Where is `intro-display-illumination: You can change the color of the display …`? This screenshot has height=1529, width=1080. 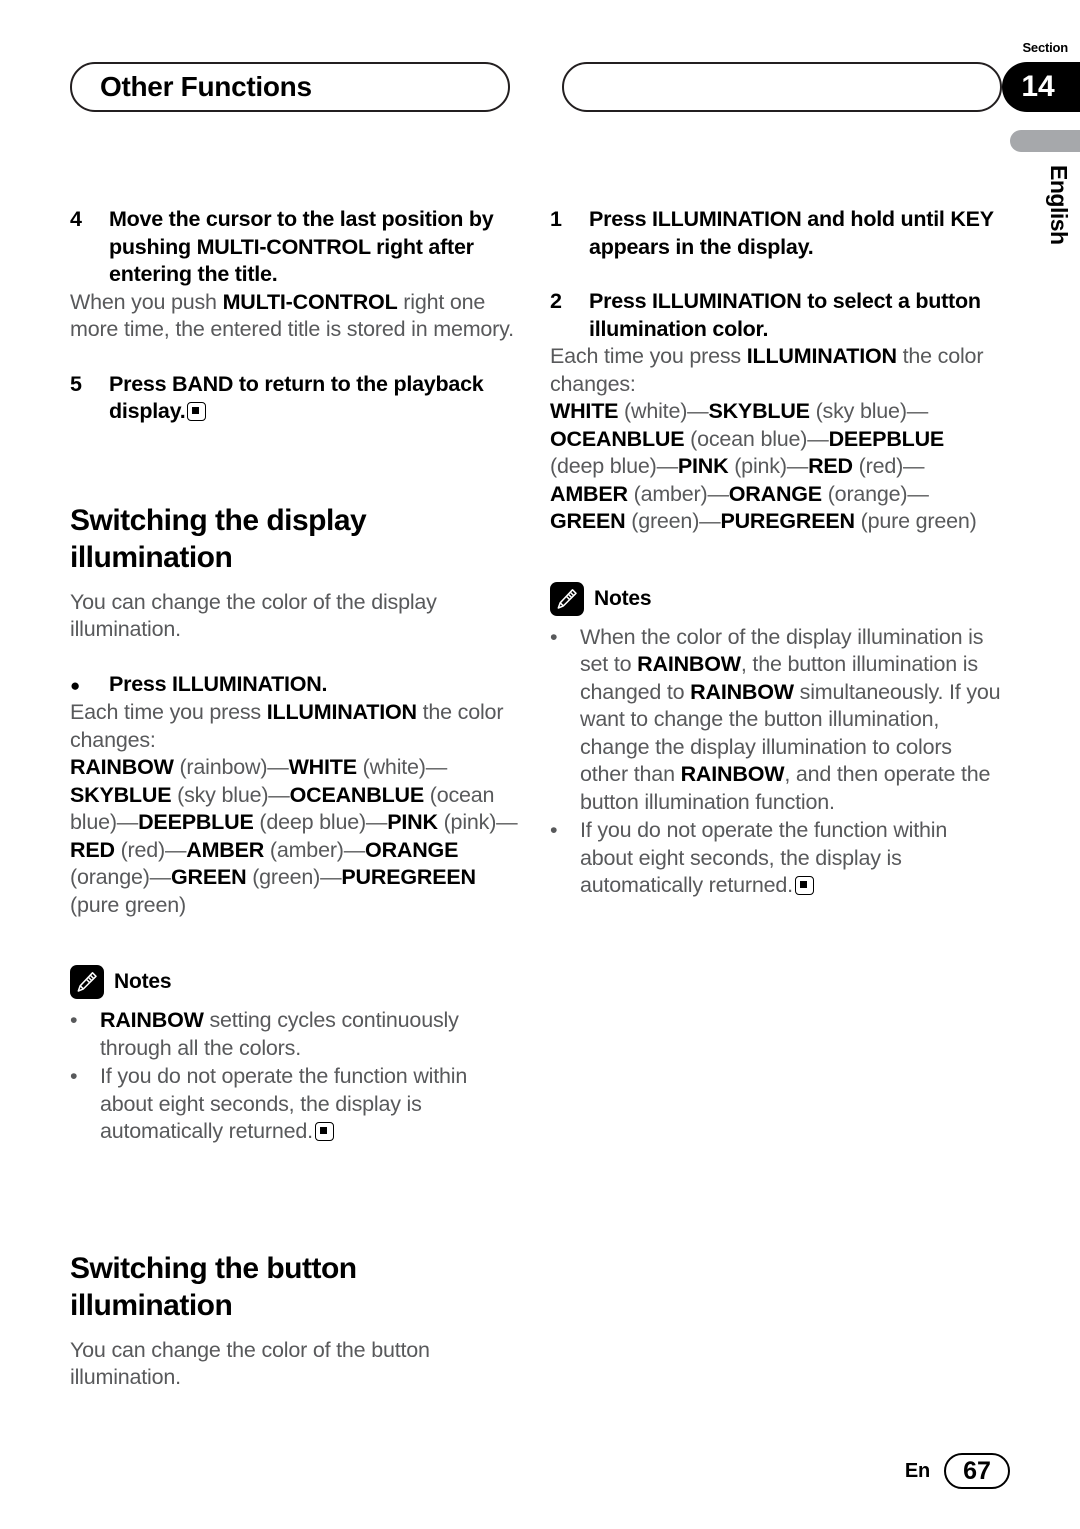 intro-display-illumination: You can change the color of the display … is located at coordinates (253, 615).